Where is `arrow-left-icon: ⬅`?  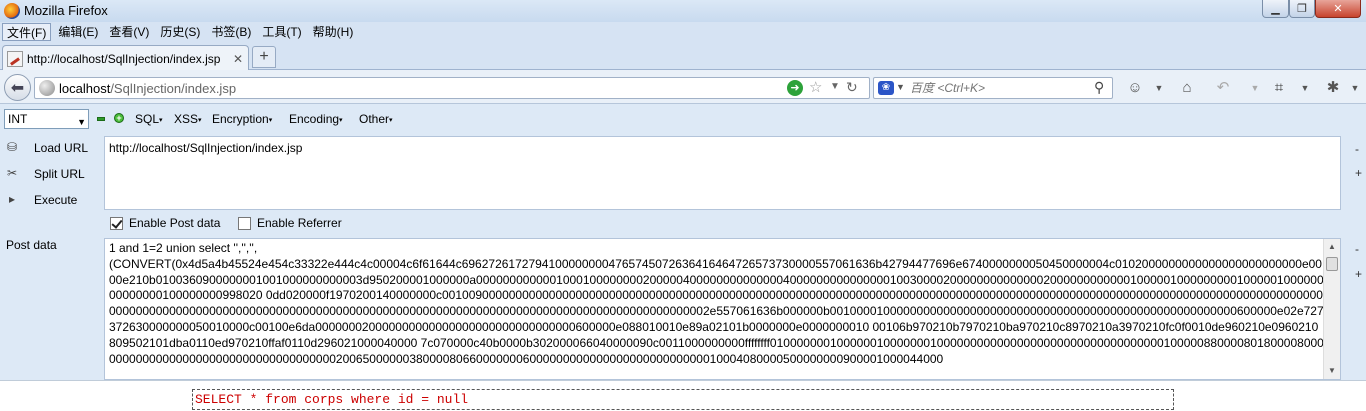 arrow-left-icon: ⬅ is located at coordinates (17, 88).